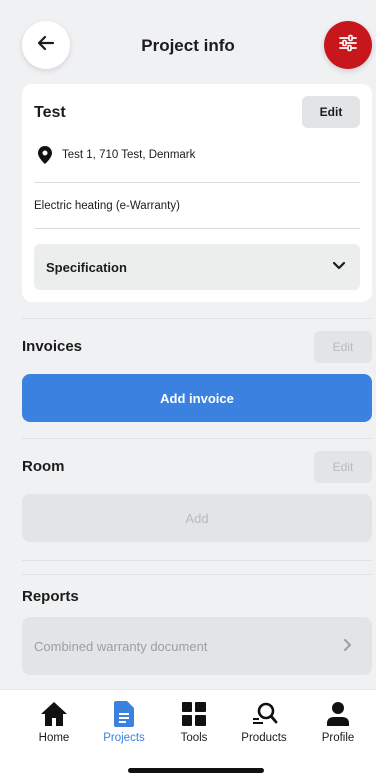 The image size is (376, 773). I want to click on nav-label: Home, so click(54, 738).